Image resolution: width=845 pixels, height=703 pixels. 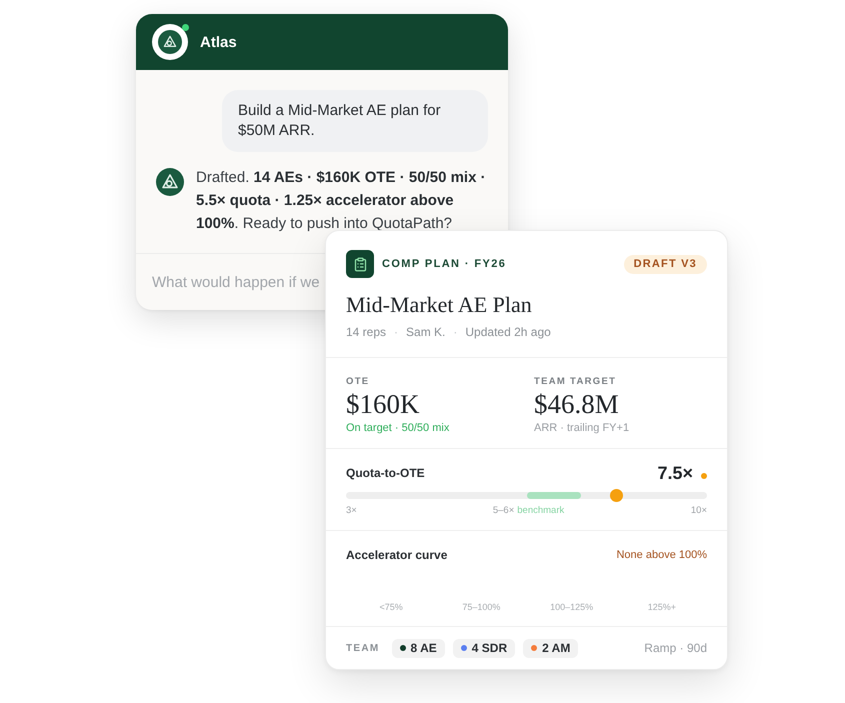 I want to click on plan-meta: Updated 2h ago, so click(x=508, y=332).